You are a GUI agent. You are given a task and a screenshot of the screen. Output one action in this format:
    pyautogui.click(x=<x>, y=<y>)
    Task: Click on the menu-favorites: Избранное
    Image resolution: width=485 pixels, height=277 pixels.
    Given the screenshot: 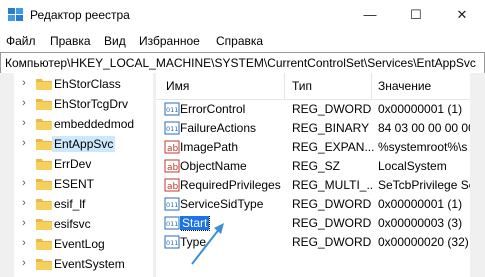 What is the action you would take?
    pyautogui.click(x=169, y=41)
    